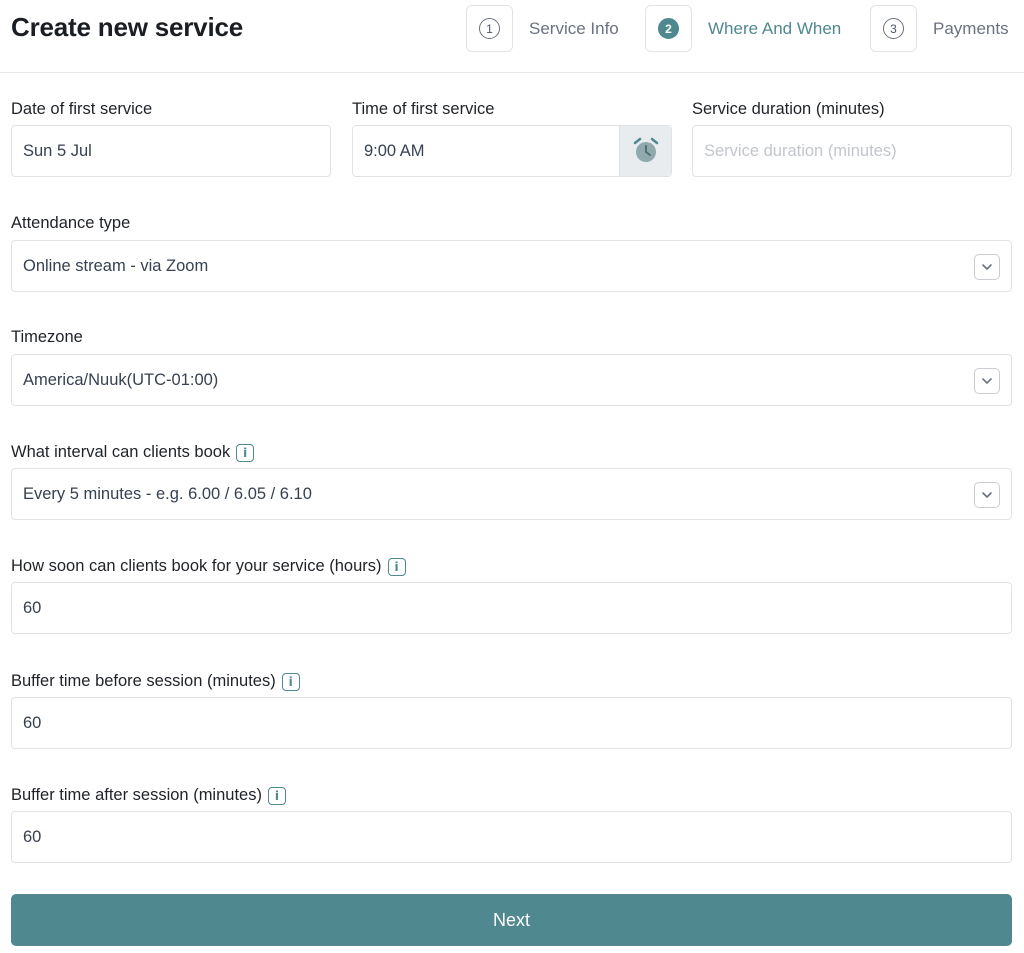 This screenshot has width=1024, height=953. I want to click on buffer-before-value: 60, so click(32, 722).